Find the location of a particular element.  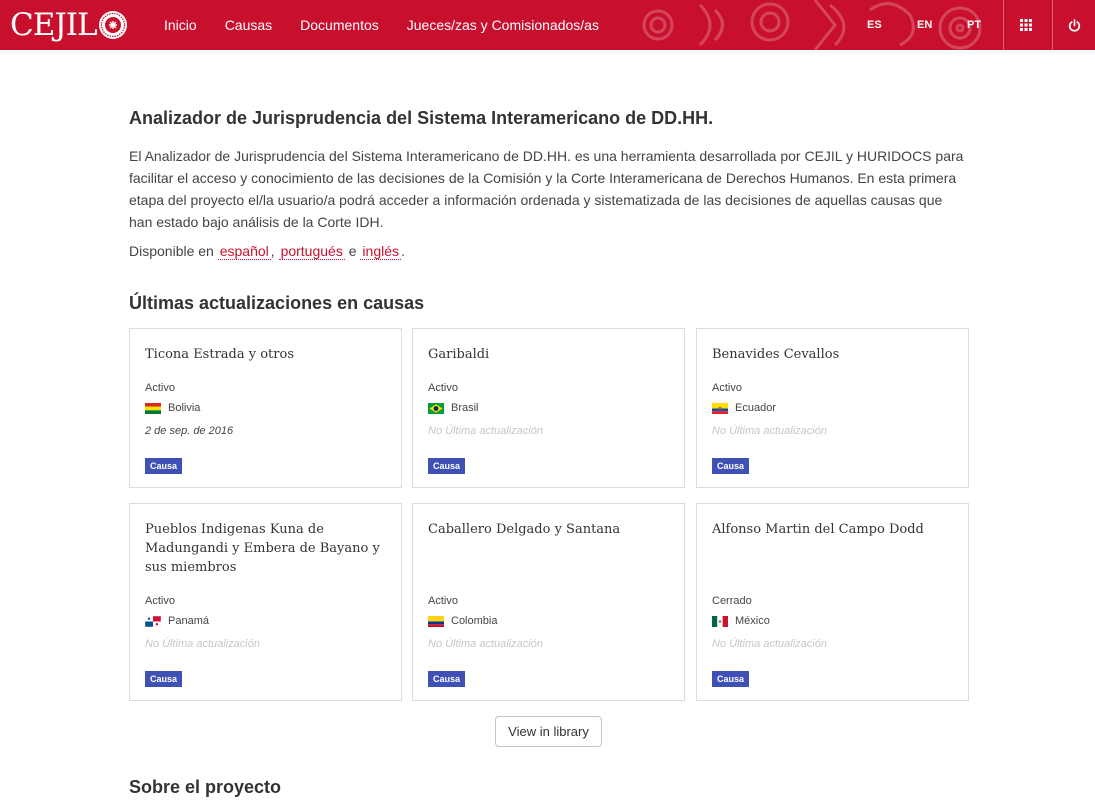

about-section-title: Sobre el proyecto is located at coordinates (205, 787).